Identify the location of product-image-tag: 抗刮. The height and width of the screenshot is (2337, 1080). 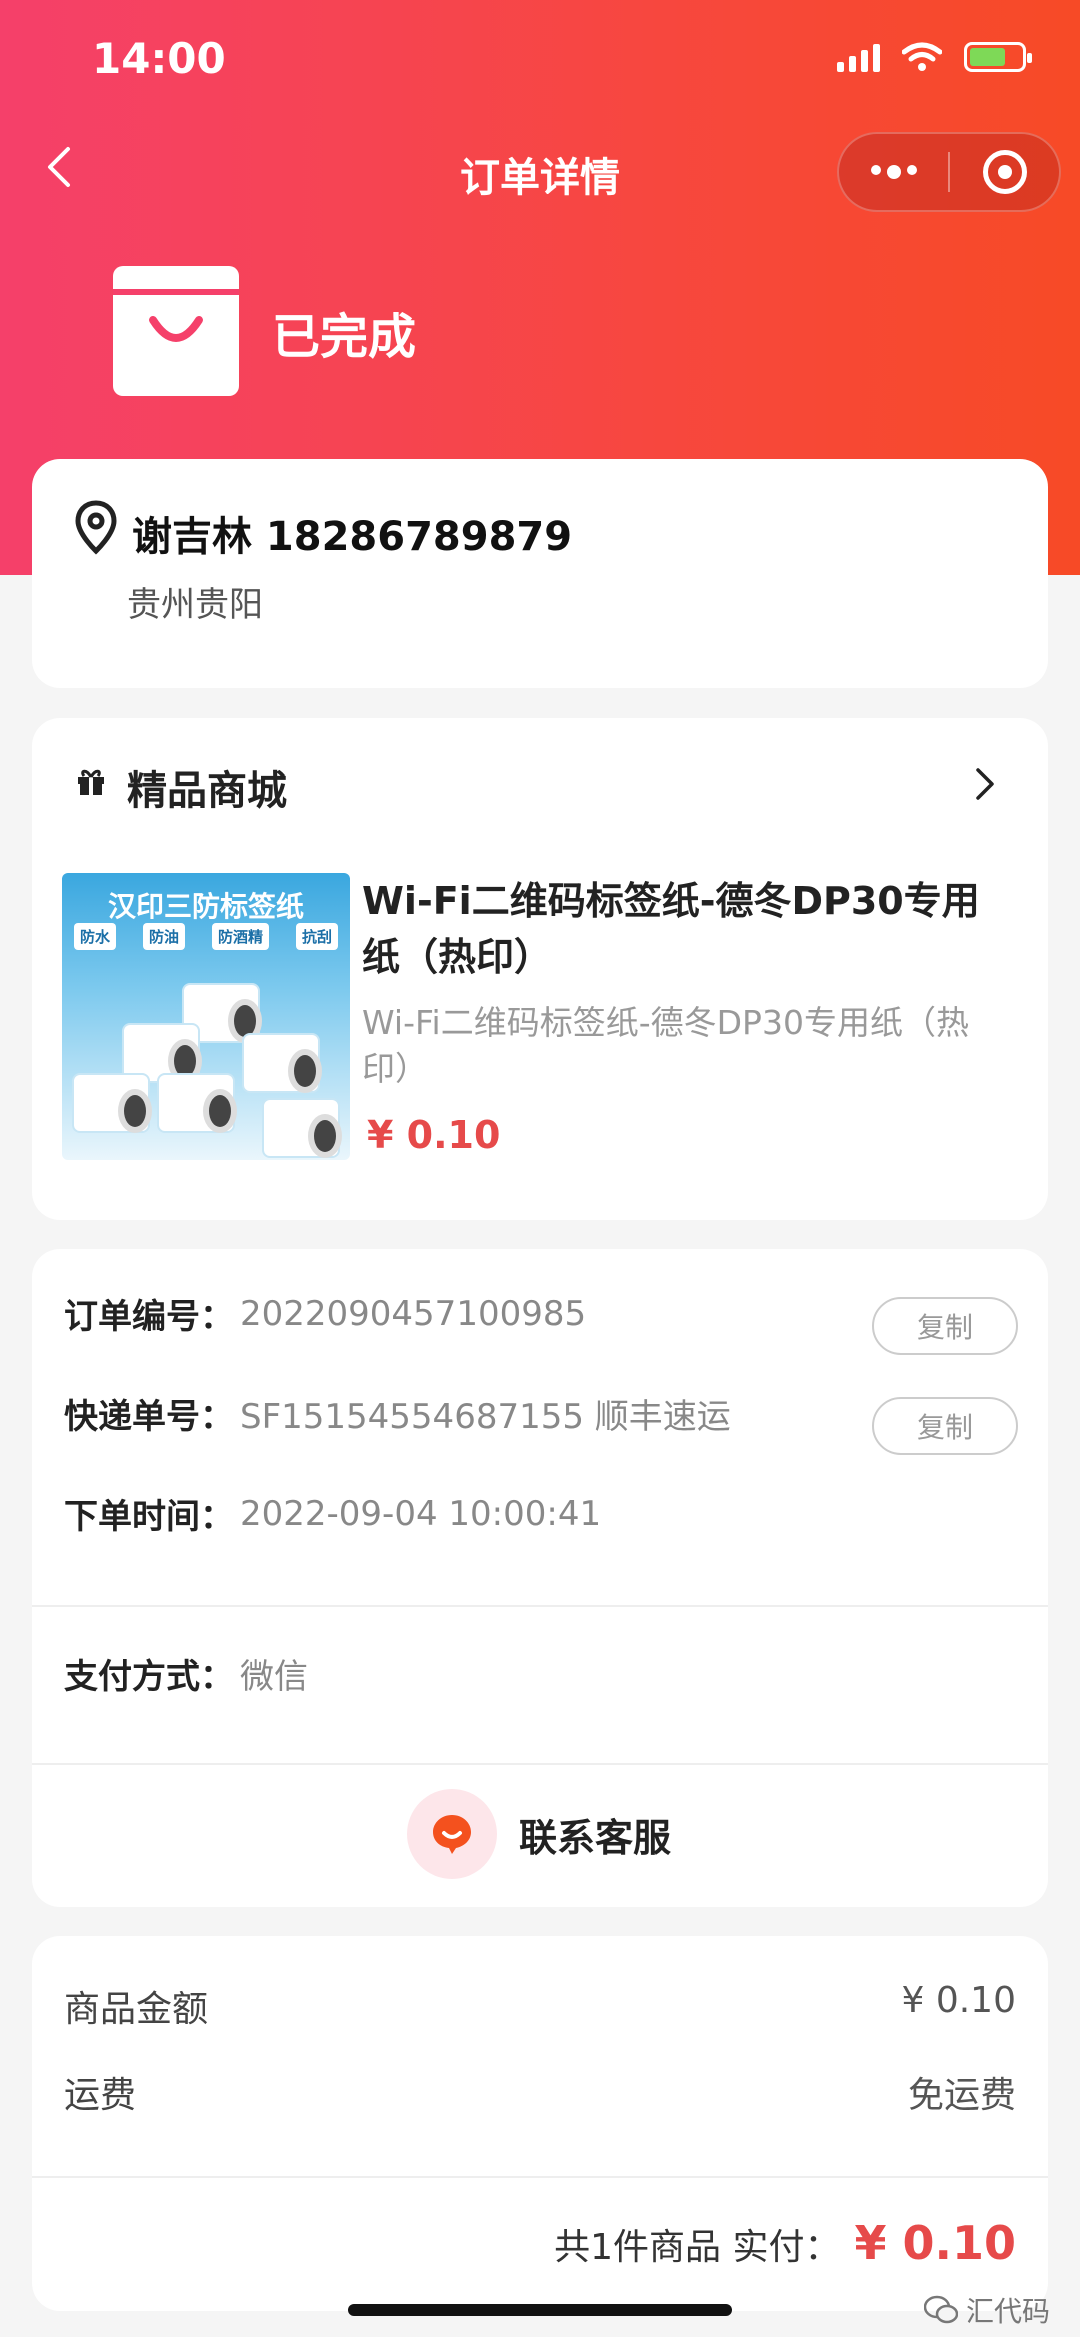
(316, 936).